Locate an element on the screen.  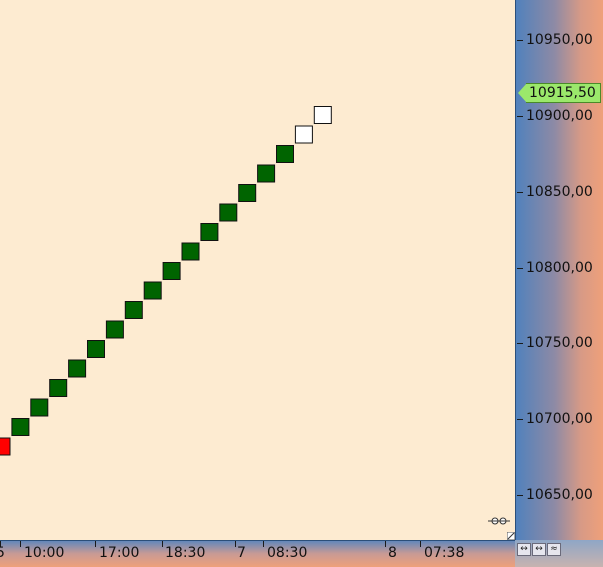
price-axis-line is located at coordinates (515, 270).